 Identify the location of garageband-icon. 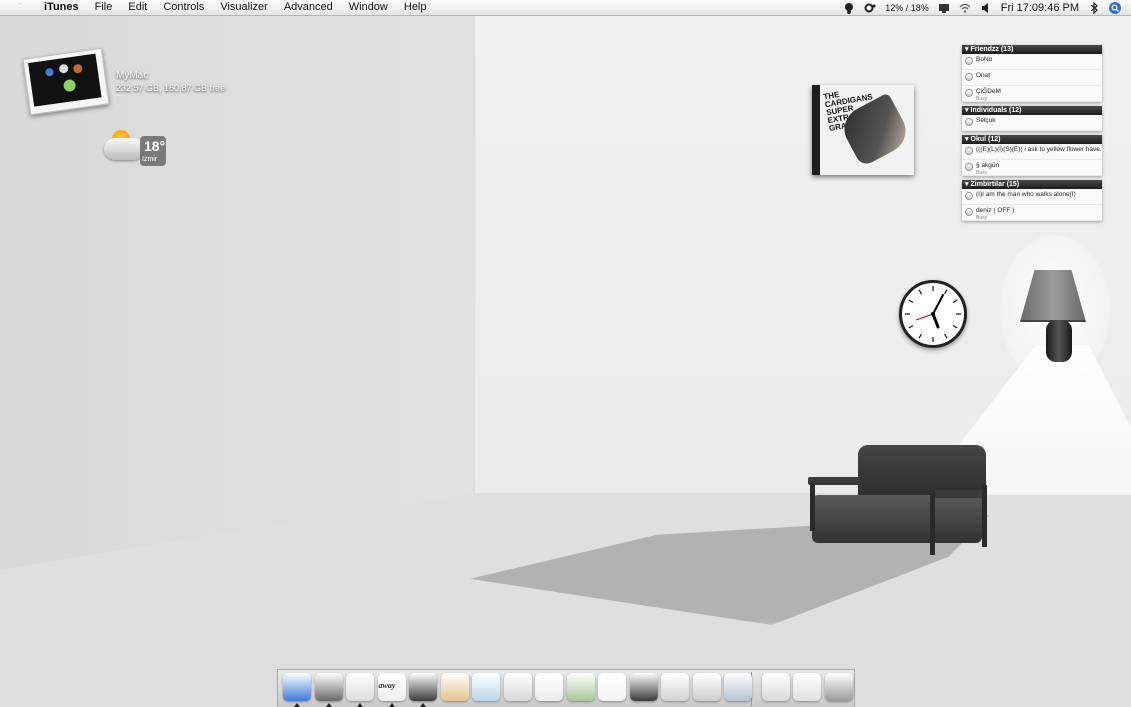
(643, 687).